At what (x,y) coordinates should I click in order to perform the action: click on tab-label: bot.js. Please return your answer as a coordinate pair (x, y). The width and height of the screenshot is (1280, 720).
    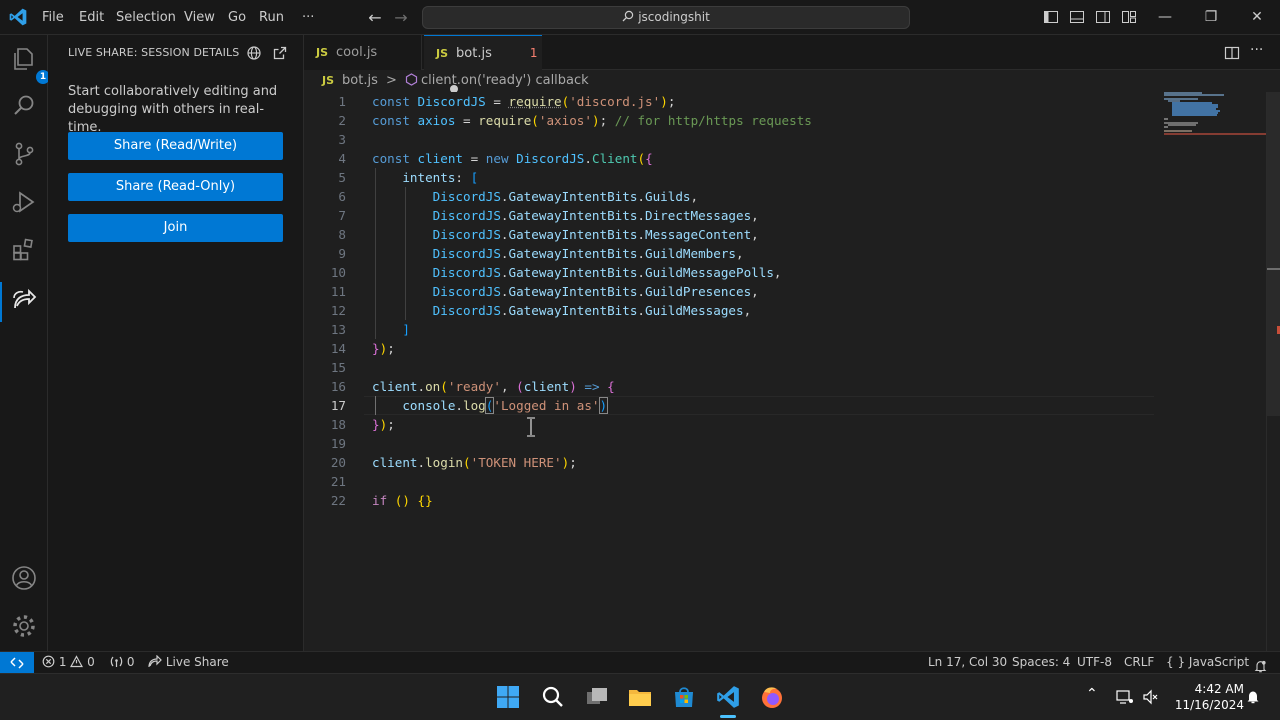
    Looking at the image, I should click on (474, 53).